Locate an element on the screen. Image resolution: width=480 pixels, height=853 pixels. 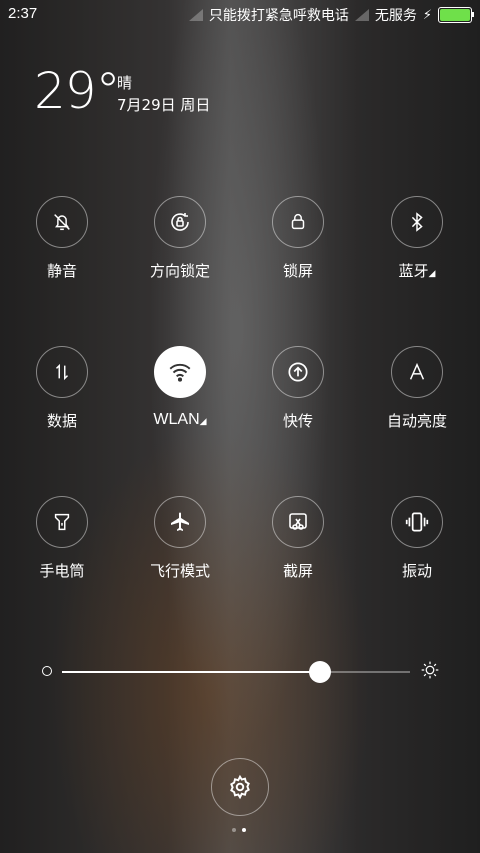
sim2-status-text: 无服务 is located at coordinates (395, 16).